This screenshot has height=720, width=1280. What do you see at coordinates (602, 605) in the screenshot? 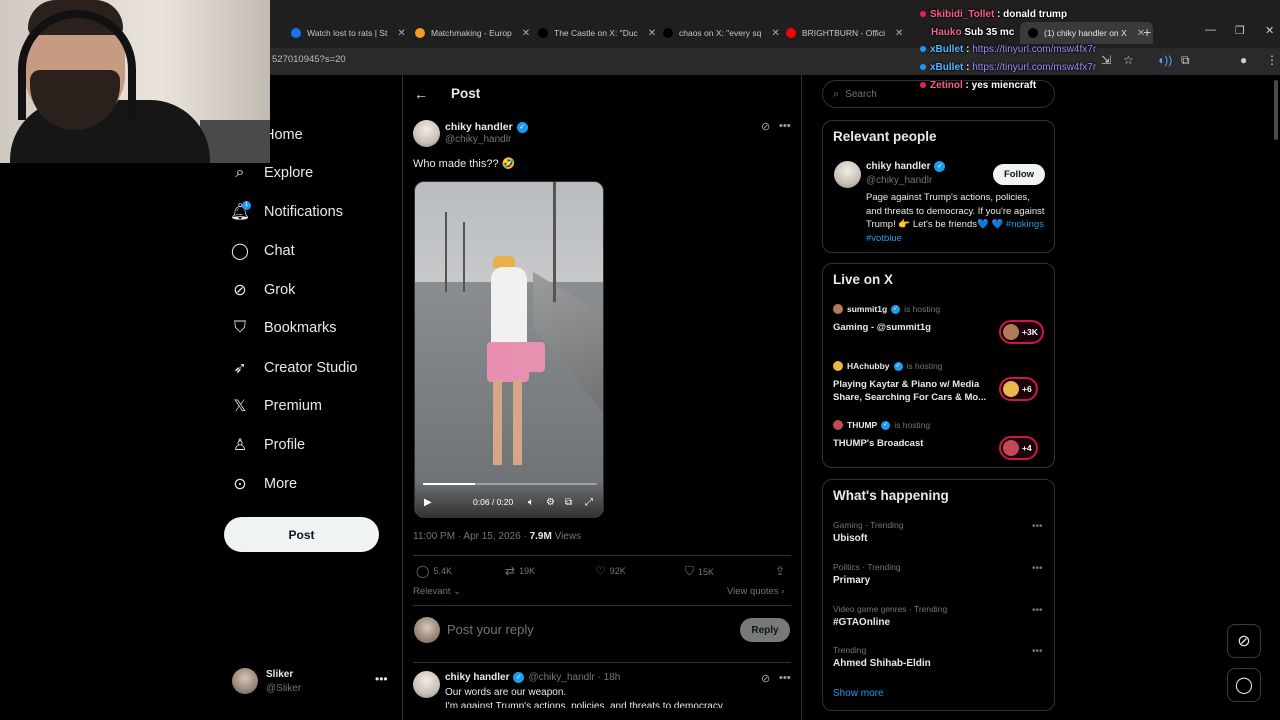
I see `divider` at bounding box center [602, 605].